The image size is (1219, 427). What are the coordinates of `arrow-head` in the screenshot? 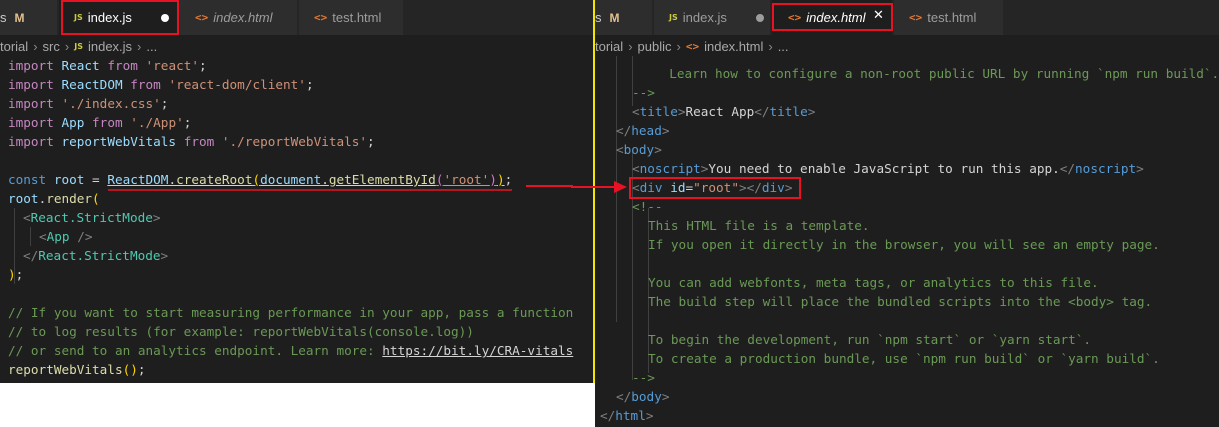 It's located at (620, 187).